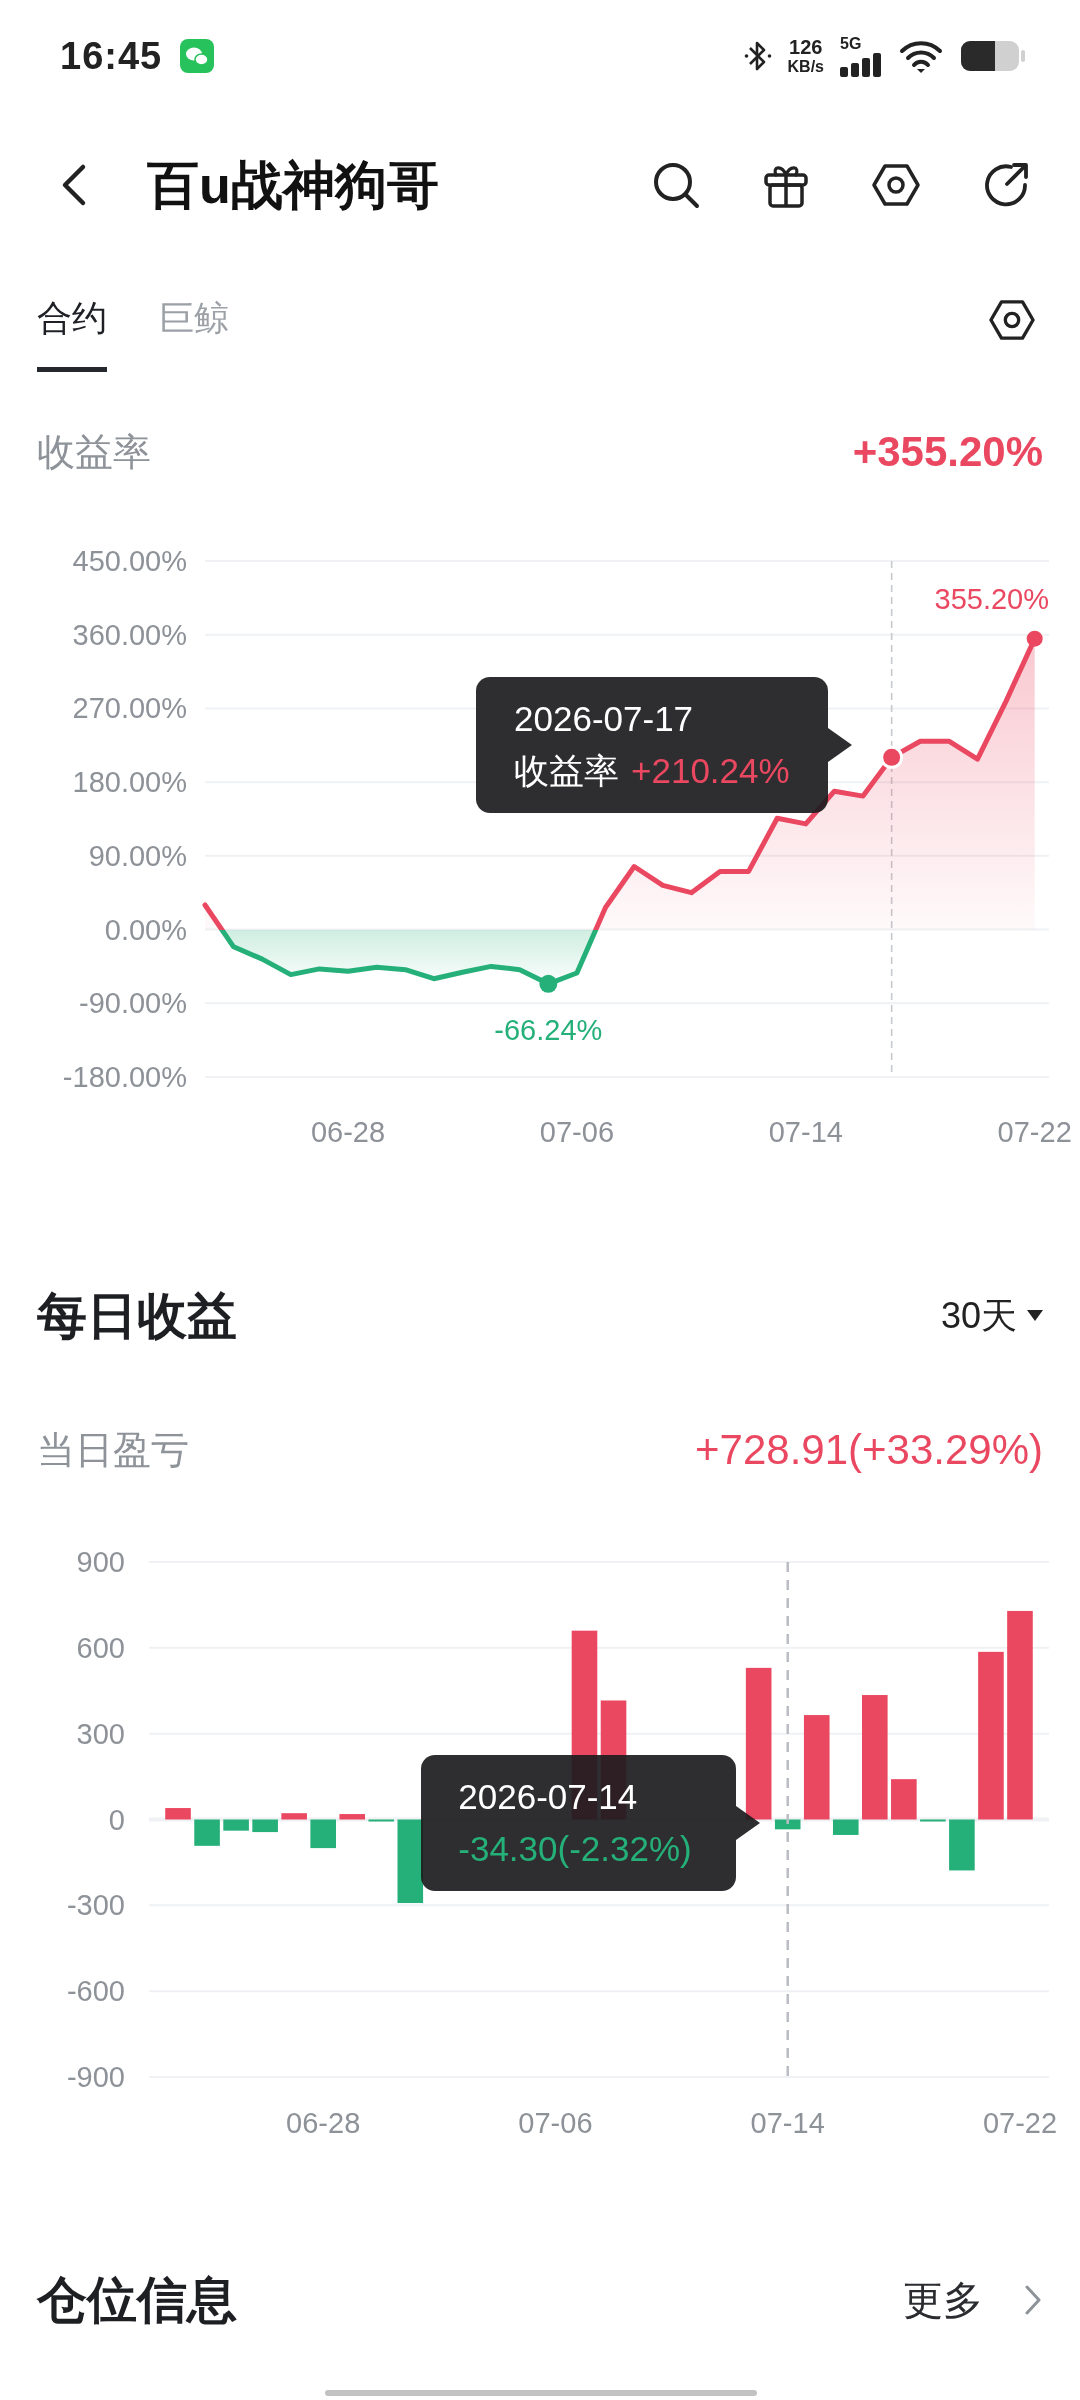 The width and height of the screenshot is (1080, 2400). What do you see at coordinates (133, 1003) in the screenshot?
I see `y-axis-label: -90.00%` at bounding box center [133, 1003].